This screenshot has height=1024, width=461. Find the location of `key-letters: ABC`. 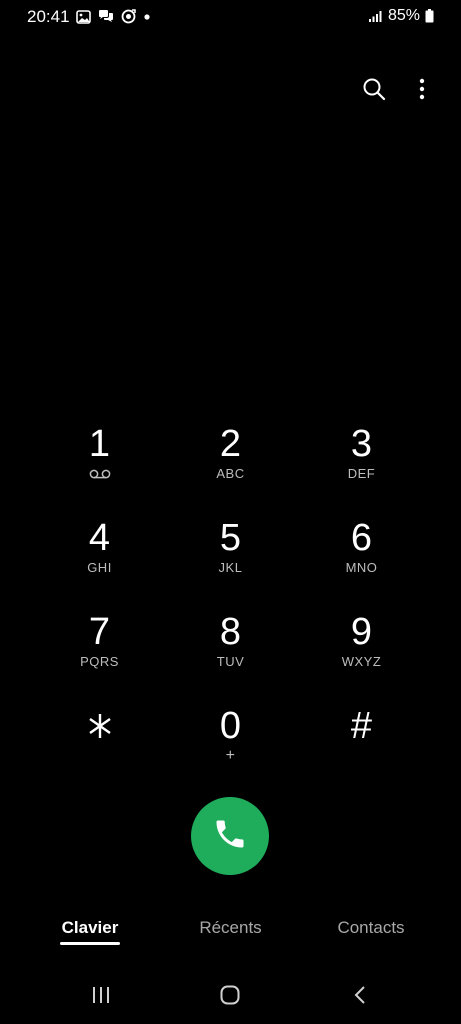

key-letters: ABC is located at coordinates (230, 473).